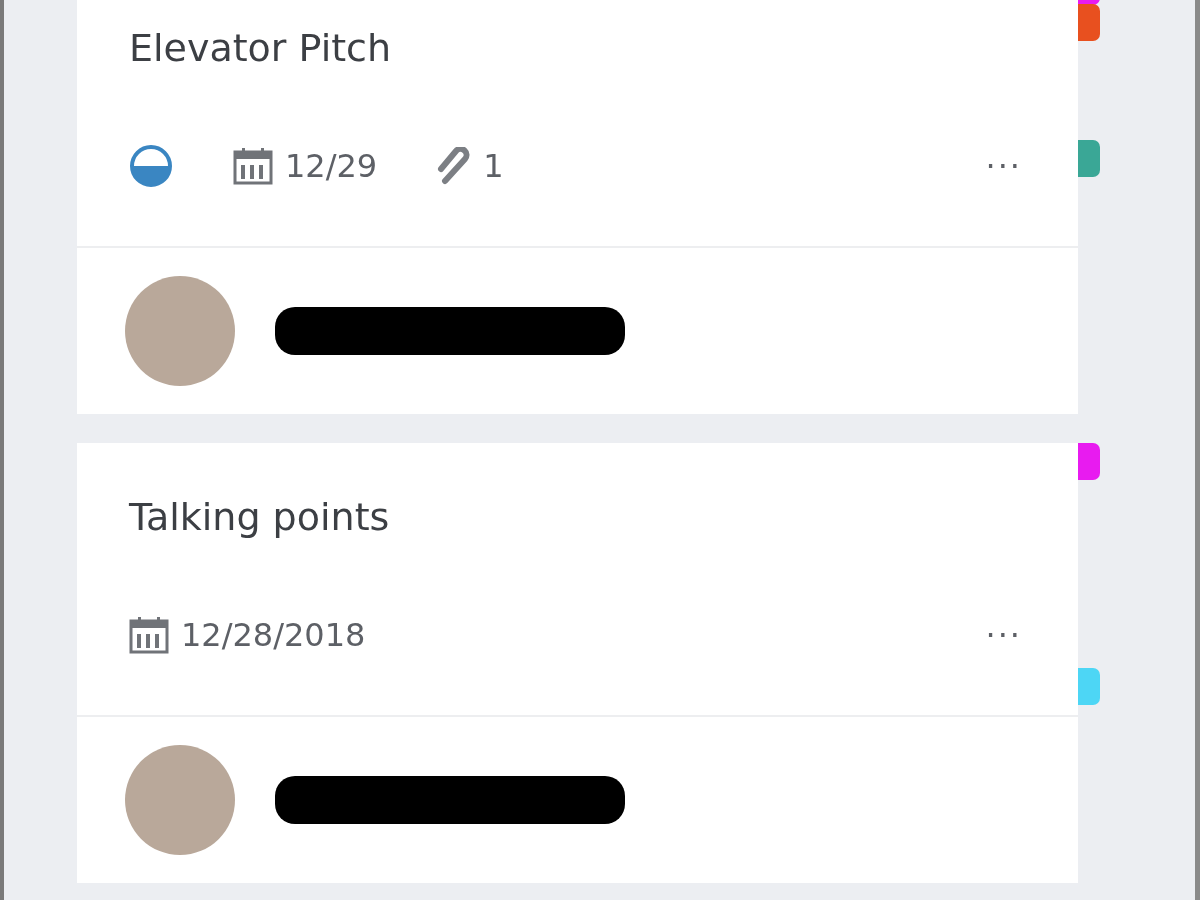 The height and width of the screenshot is (900, 1200). I want to click on half-filled-circle-icon, so click(151, 166).